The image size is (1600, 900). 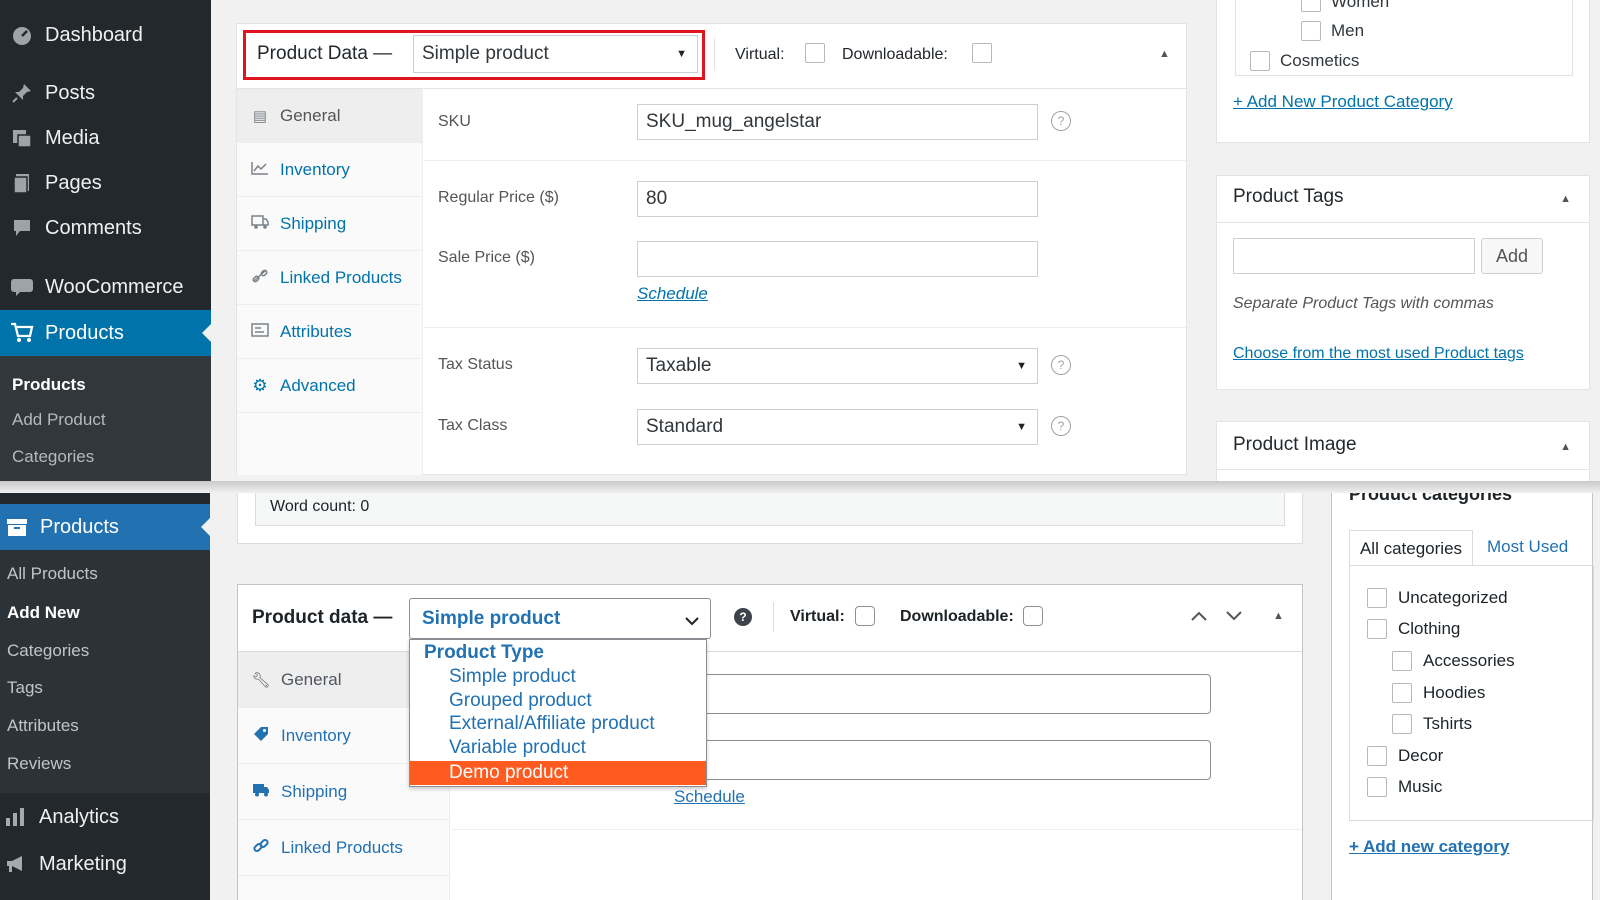 What do you see at coordinates (1332, 31) in the screenshot?
I see `category-men: Men` at bounding box center [1332, 31].